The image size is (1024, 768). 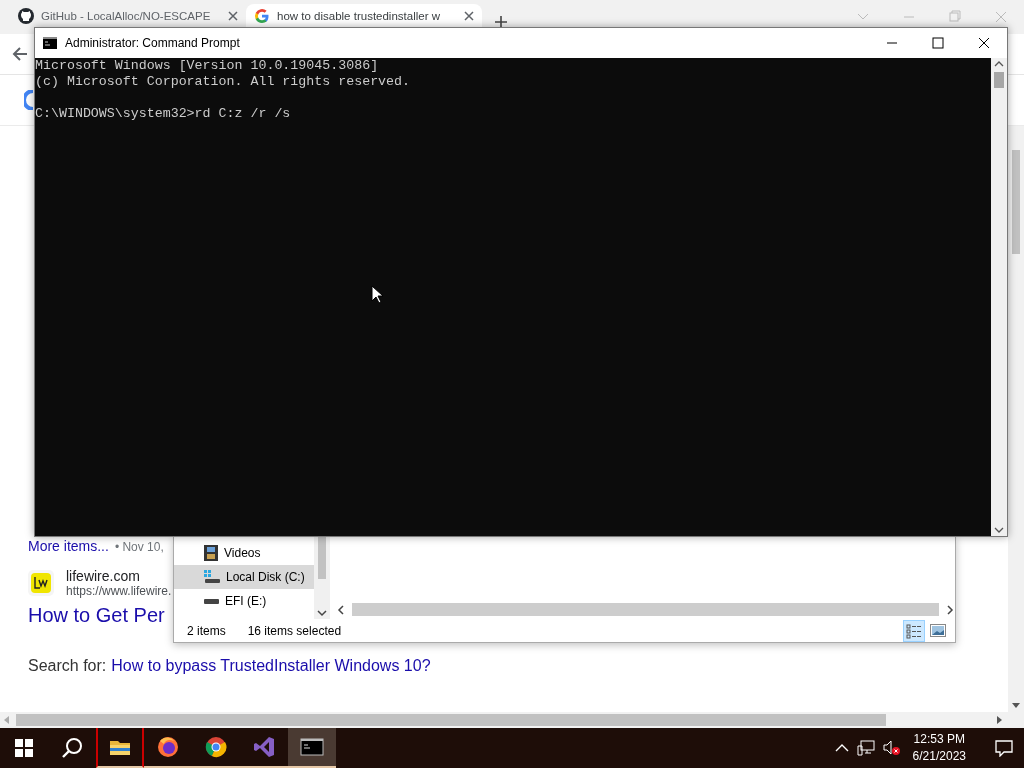 What do you see at coordinates (216, 747) in the screenshot?
I see `browser-logo-icon` at bounding box center [216, 747].